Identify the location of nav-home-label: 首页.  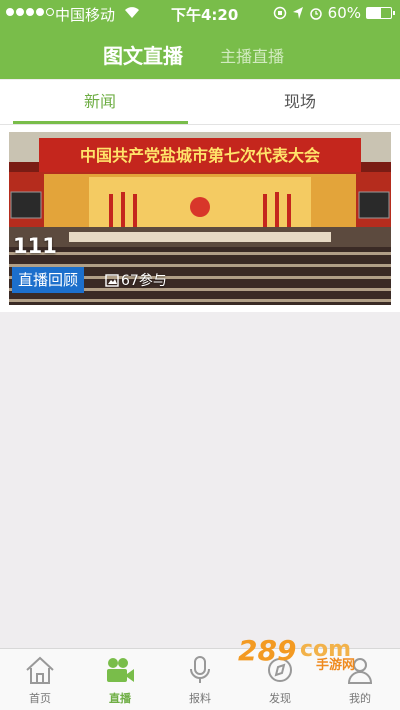
(40, 698).